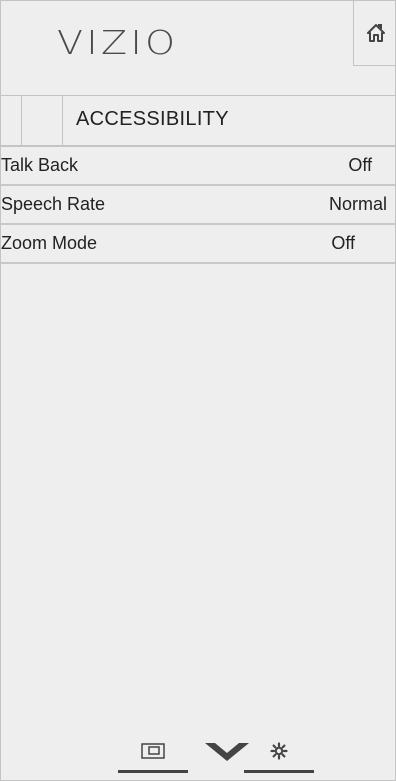 This screenshot has width=396, height=781. What do you see at coordinates (42, 121) in the screenshot?
I see `back-button` at bounding box center [42, 121].